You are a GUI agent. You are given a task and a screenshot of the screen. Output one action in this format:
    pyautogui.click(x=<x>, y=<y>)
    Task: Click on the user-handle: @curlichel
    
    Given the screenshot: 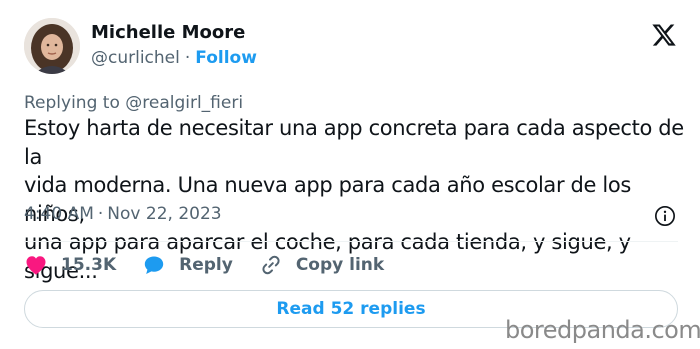 What is the action you would take?
    pyautogui.click(x=135, y=58)
    